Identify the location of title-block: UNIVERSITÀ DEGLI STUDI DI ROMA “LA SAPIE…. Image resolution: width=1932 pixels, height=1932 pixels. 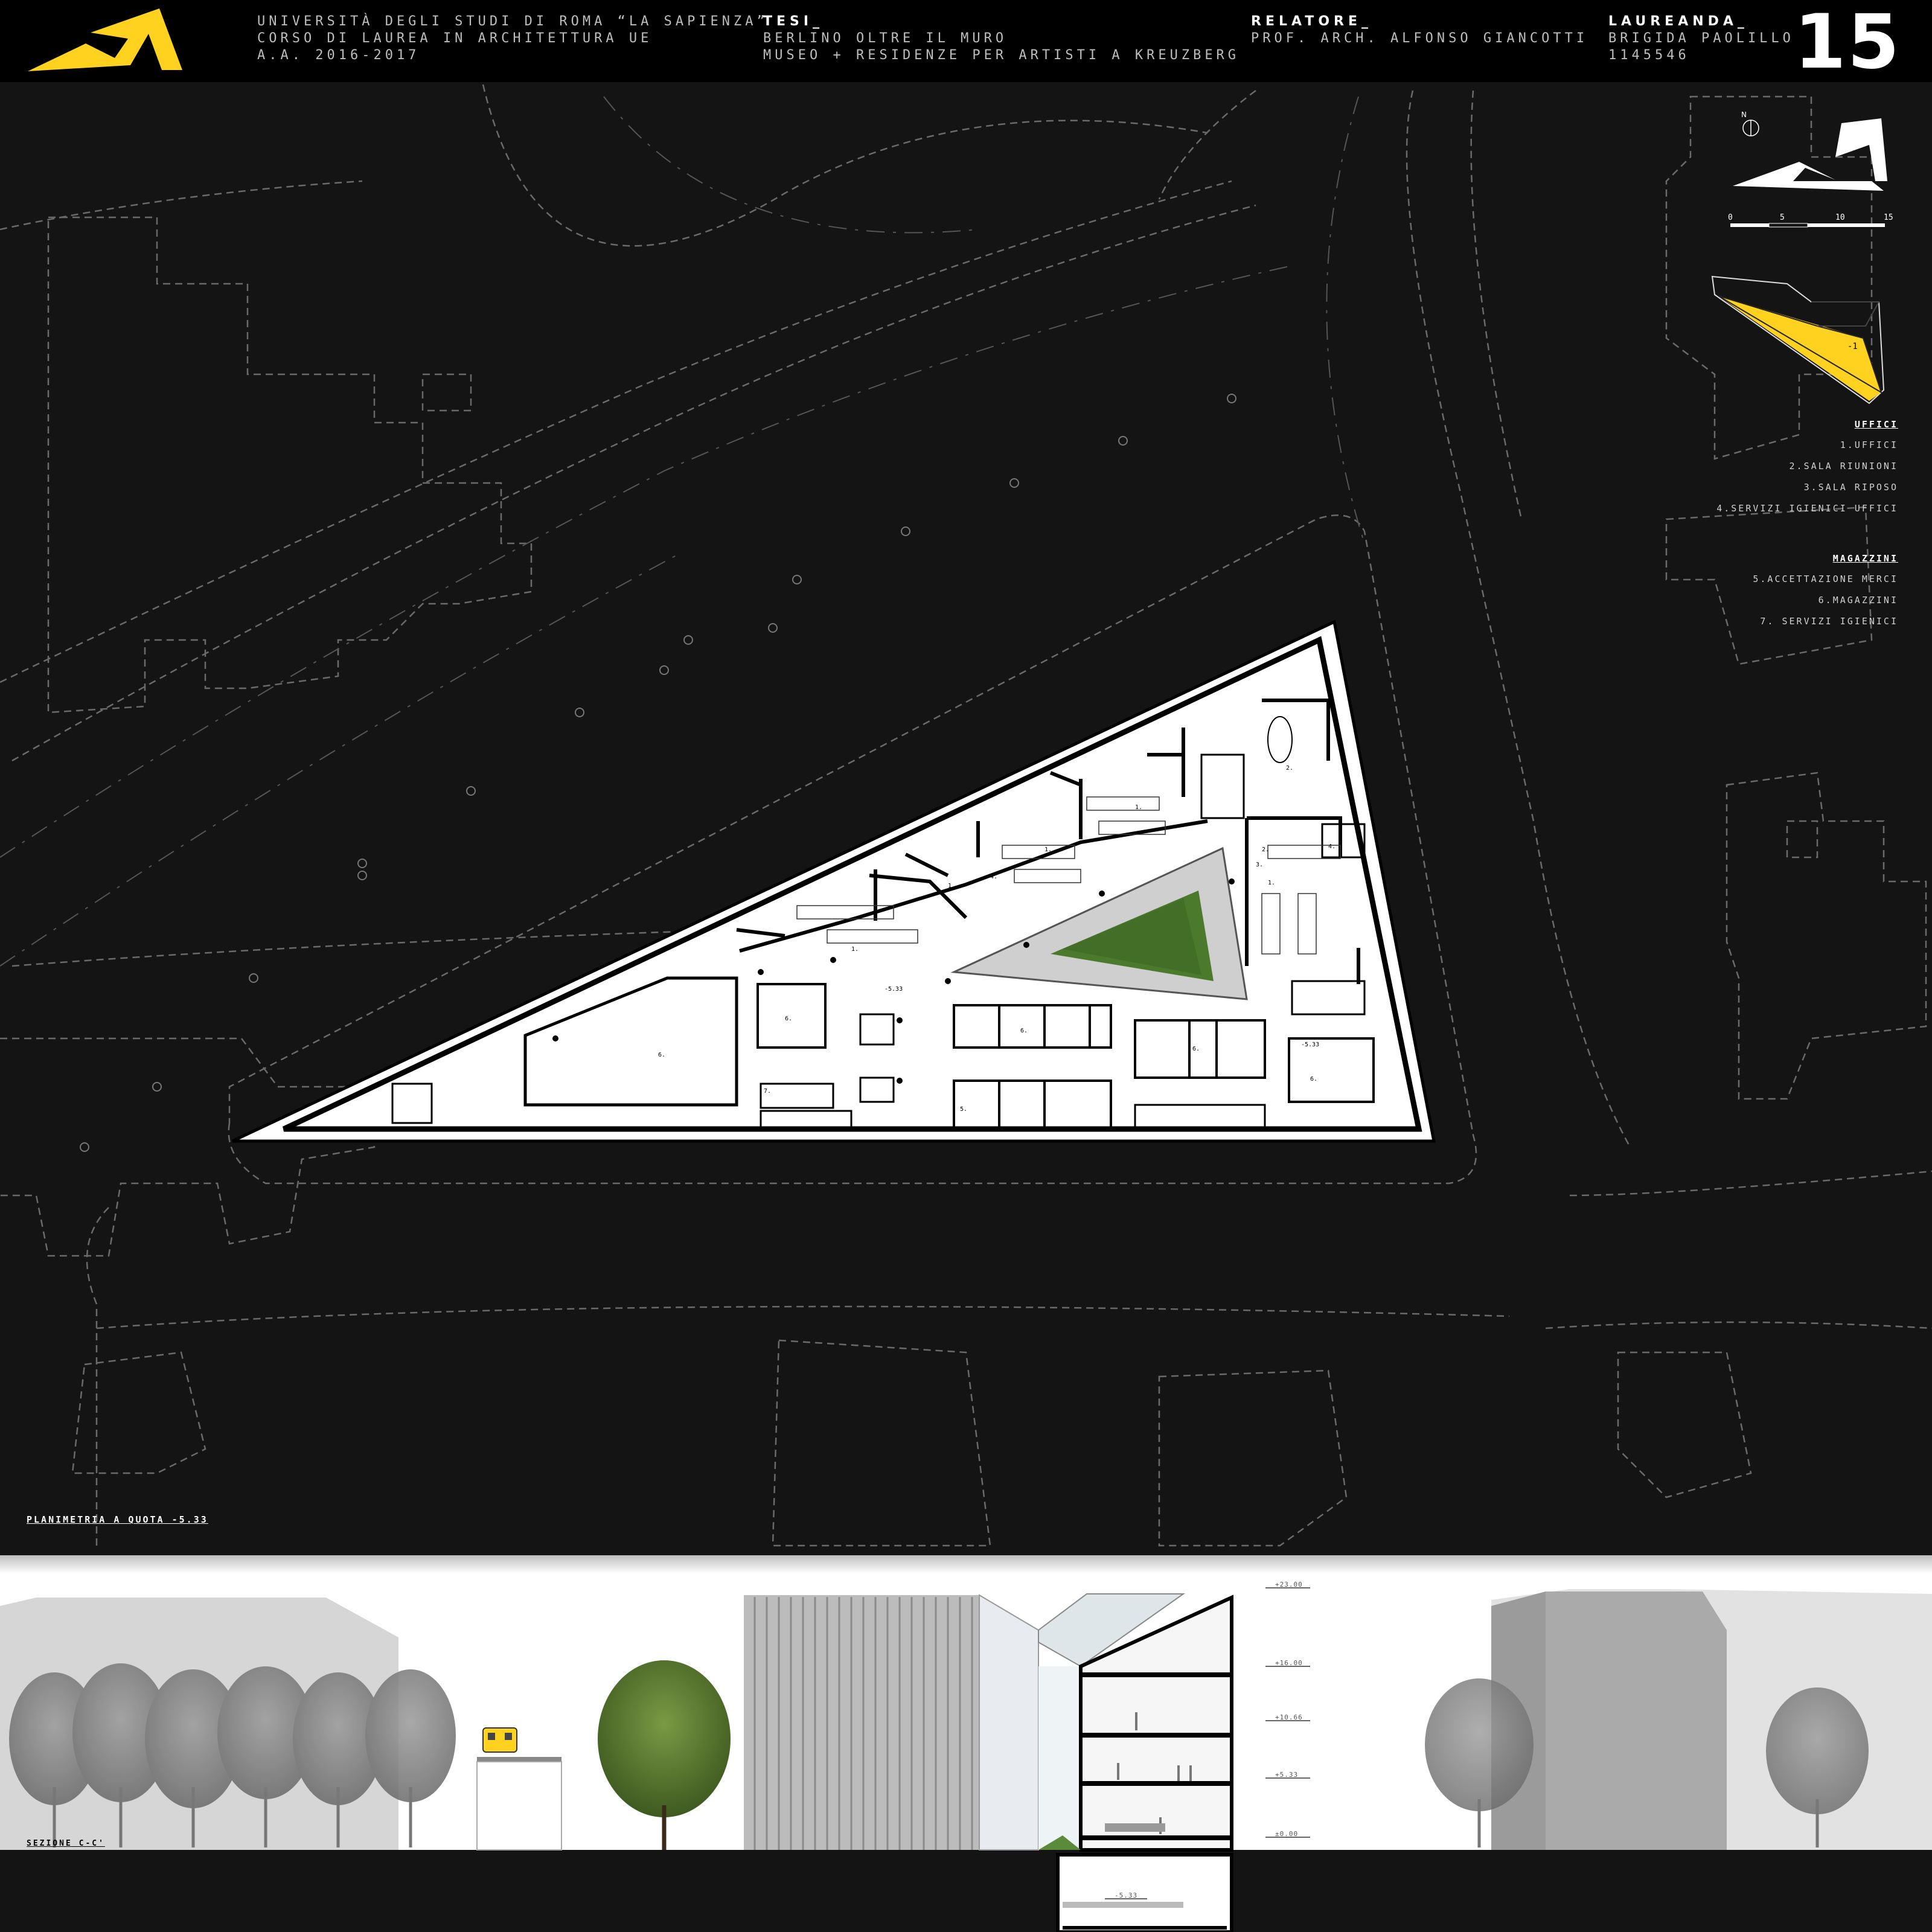
(966, 41).